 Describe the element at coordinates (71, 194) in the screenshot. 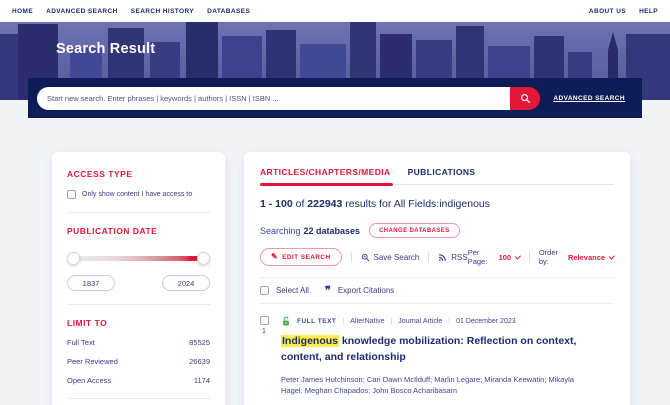

I see `access-checkbox` at that location.